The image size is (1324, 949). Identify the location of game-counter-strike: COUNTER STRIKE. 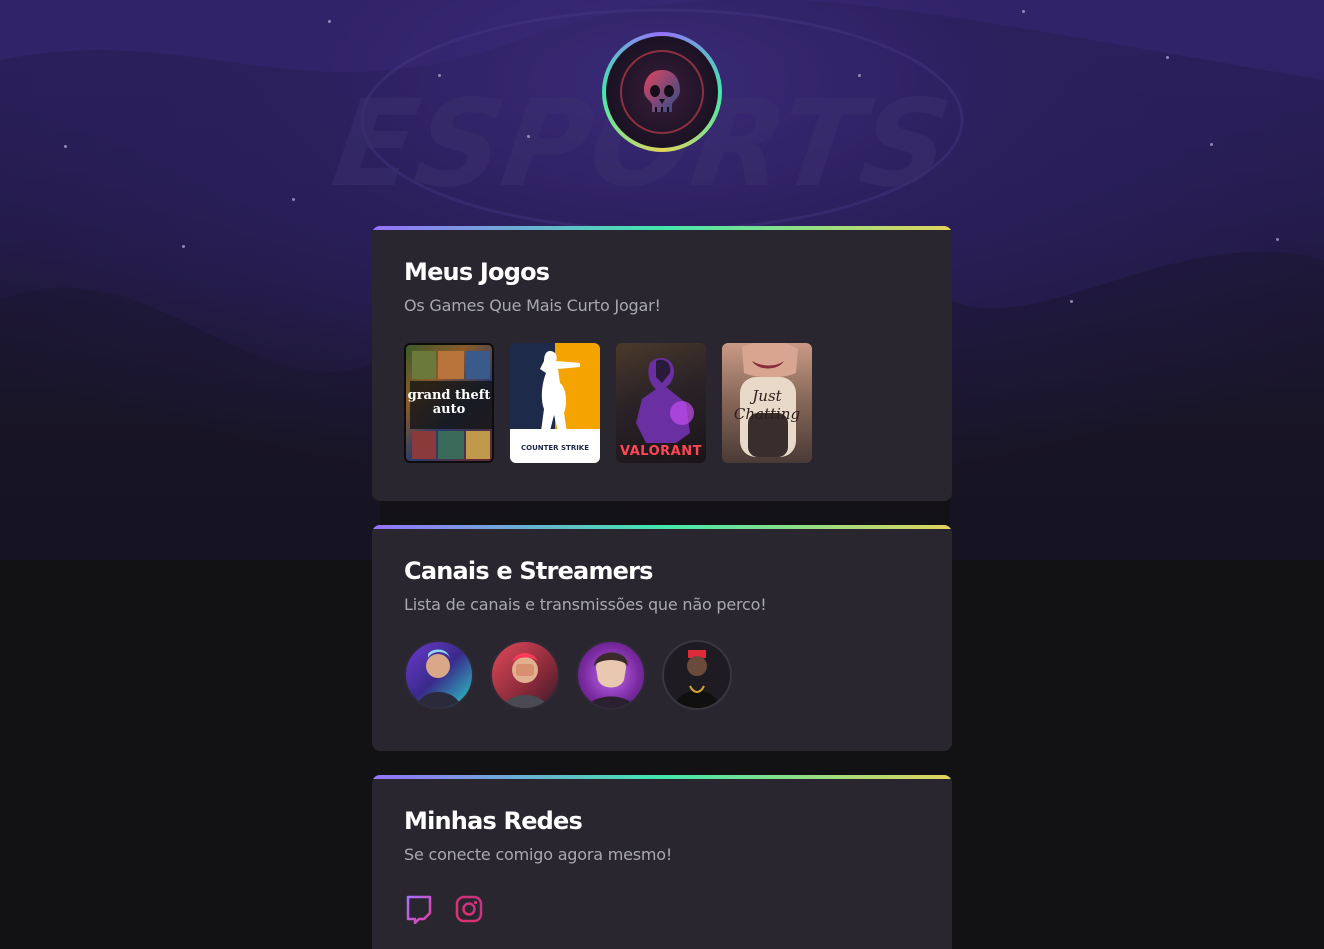
(555, 403).